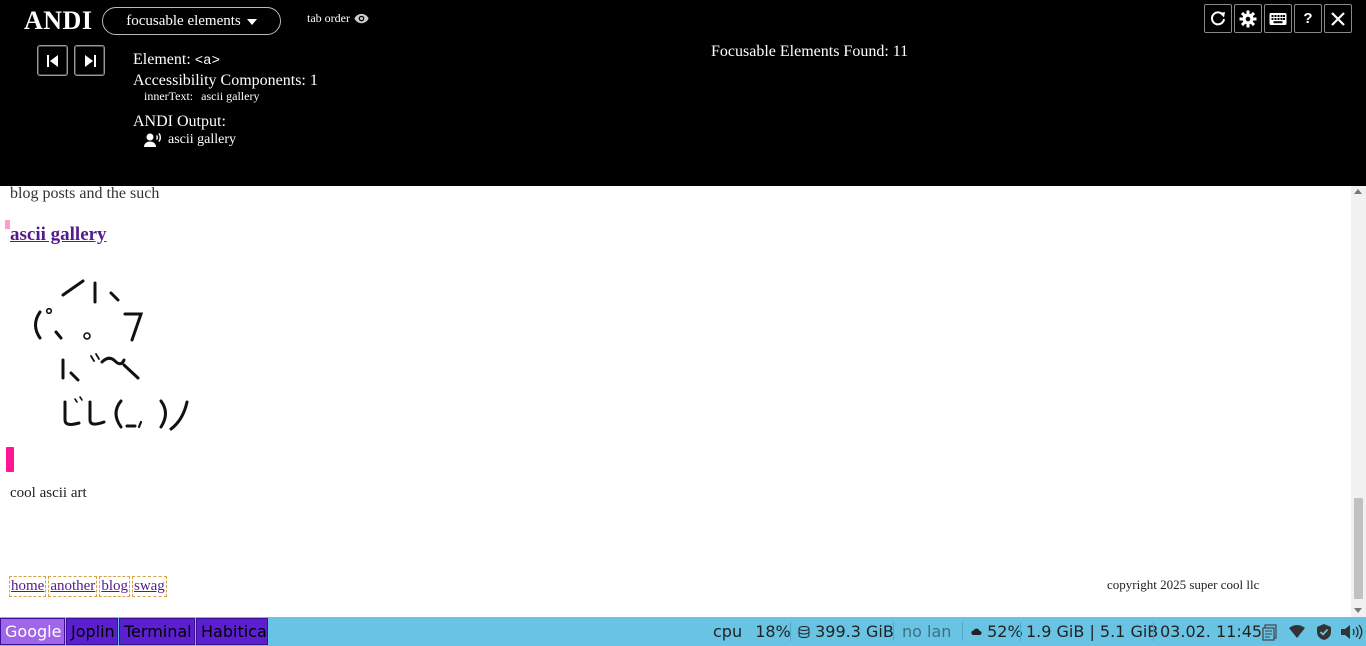 The image size is (1366, 646). Describe the element at coordinates (183, 20) in the screenshot. I see `module-select-label: focusable elements` at that location.